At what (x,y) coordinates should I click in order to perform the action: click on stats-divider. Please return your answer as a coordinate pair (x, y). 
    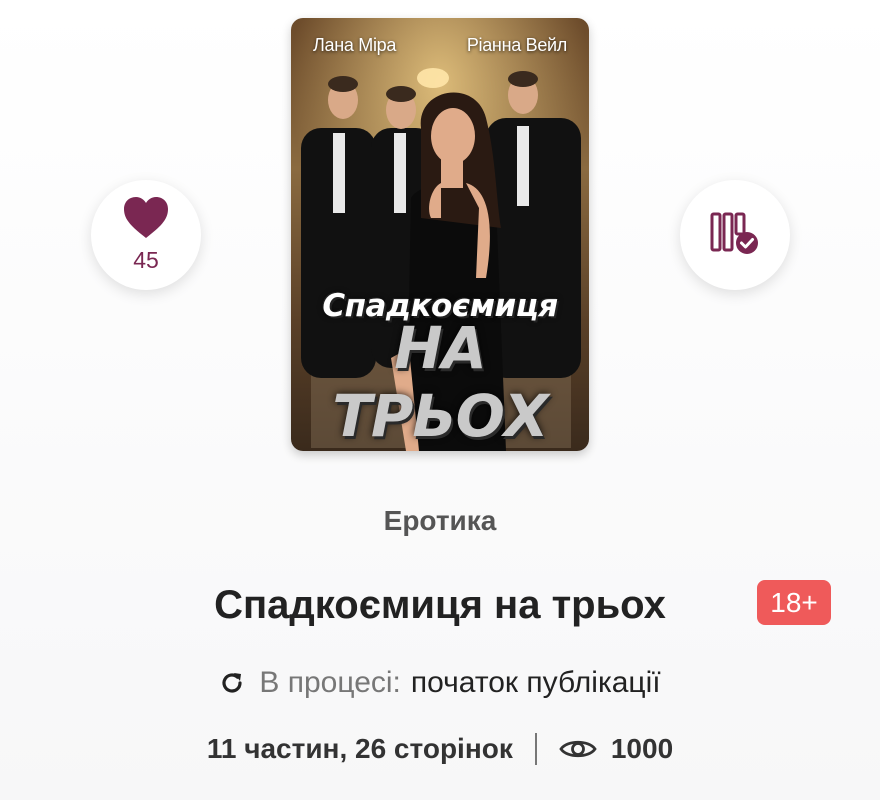
    Looking at the image, I should click on (535, 749).